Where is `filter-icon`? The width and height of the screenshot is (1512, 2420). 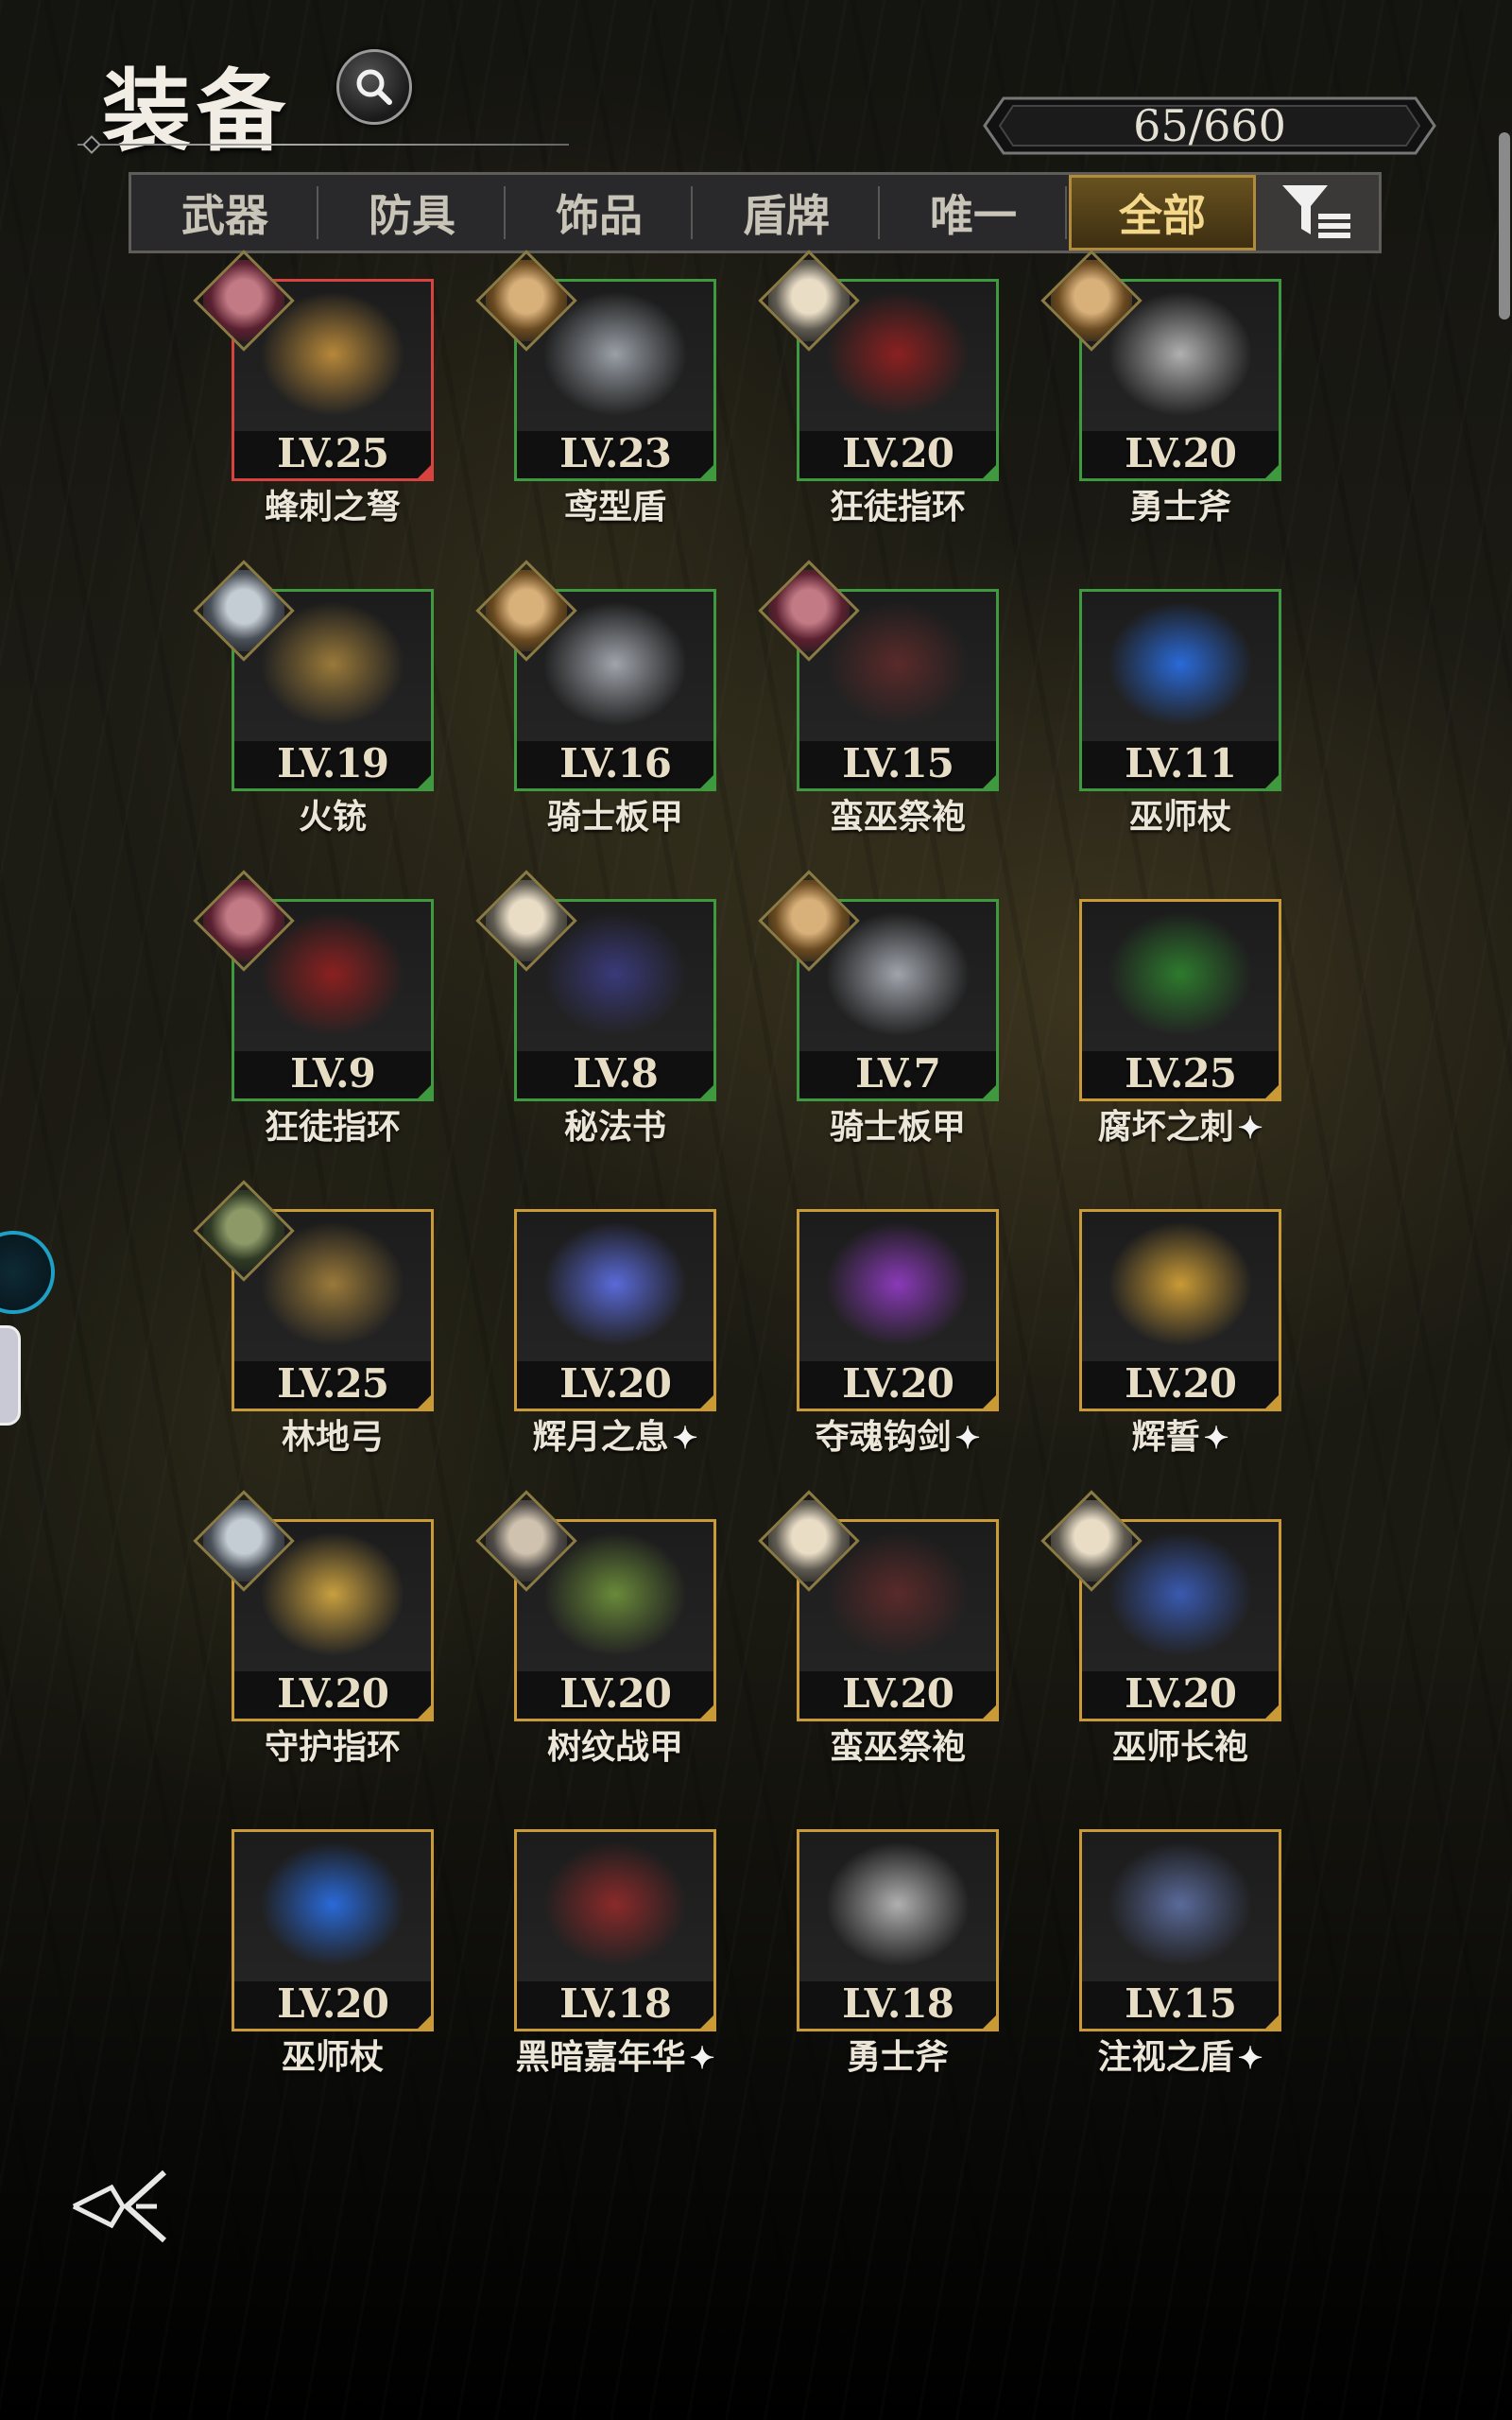 filter-icon is located at coordinates (1316, 211).